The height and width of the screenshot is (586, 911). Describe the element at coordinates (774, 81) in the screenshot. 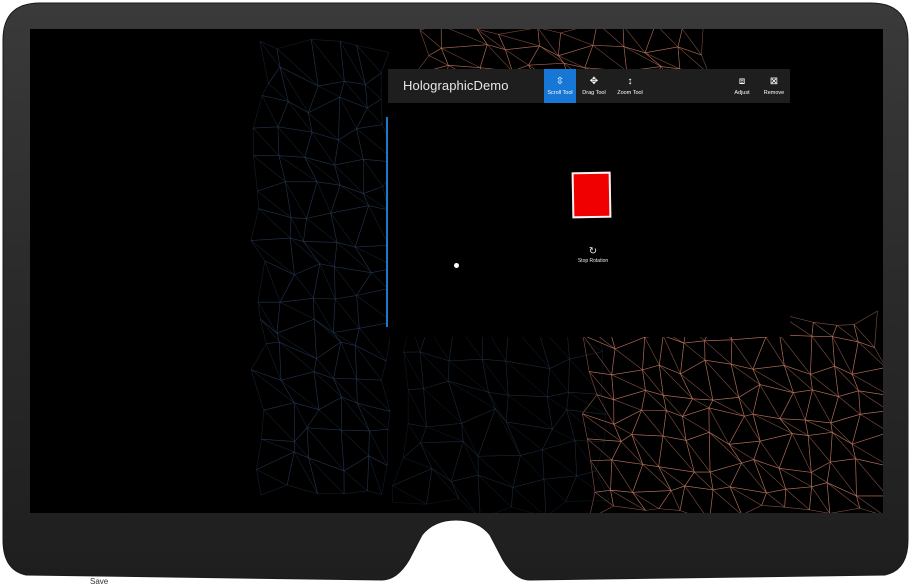

I see `remove-cube-icon: ⊠` at that location.